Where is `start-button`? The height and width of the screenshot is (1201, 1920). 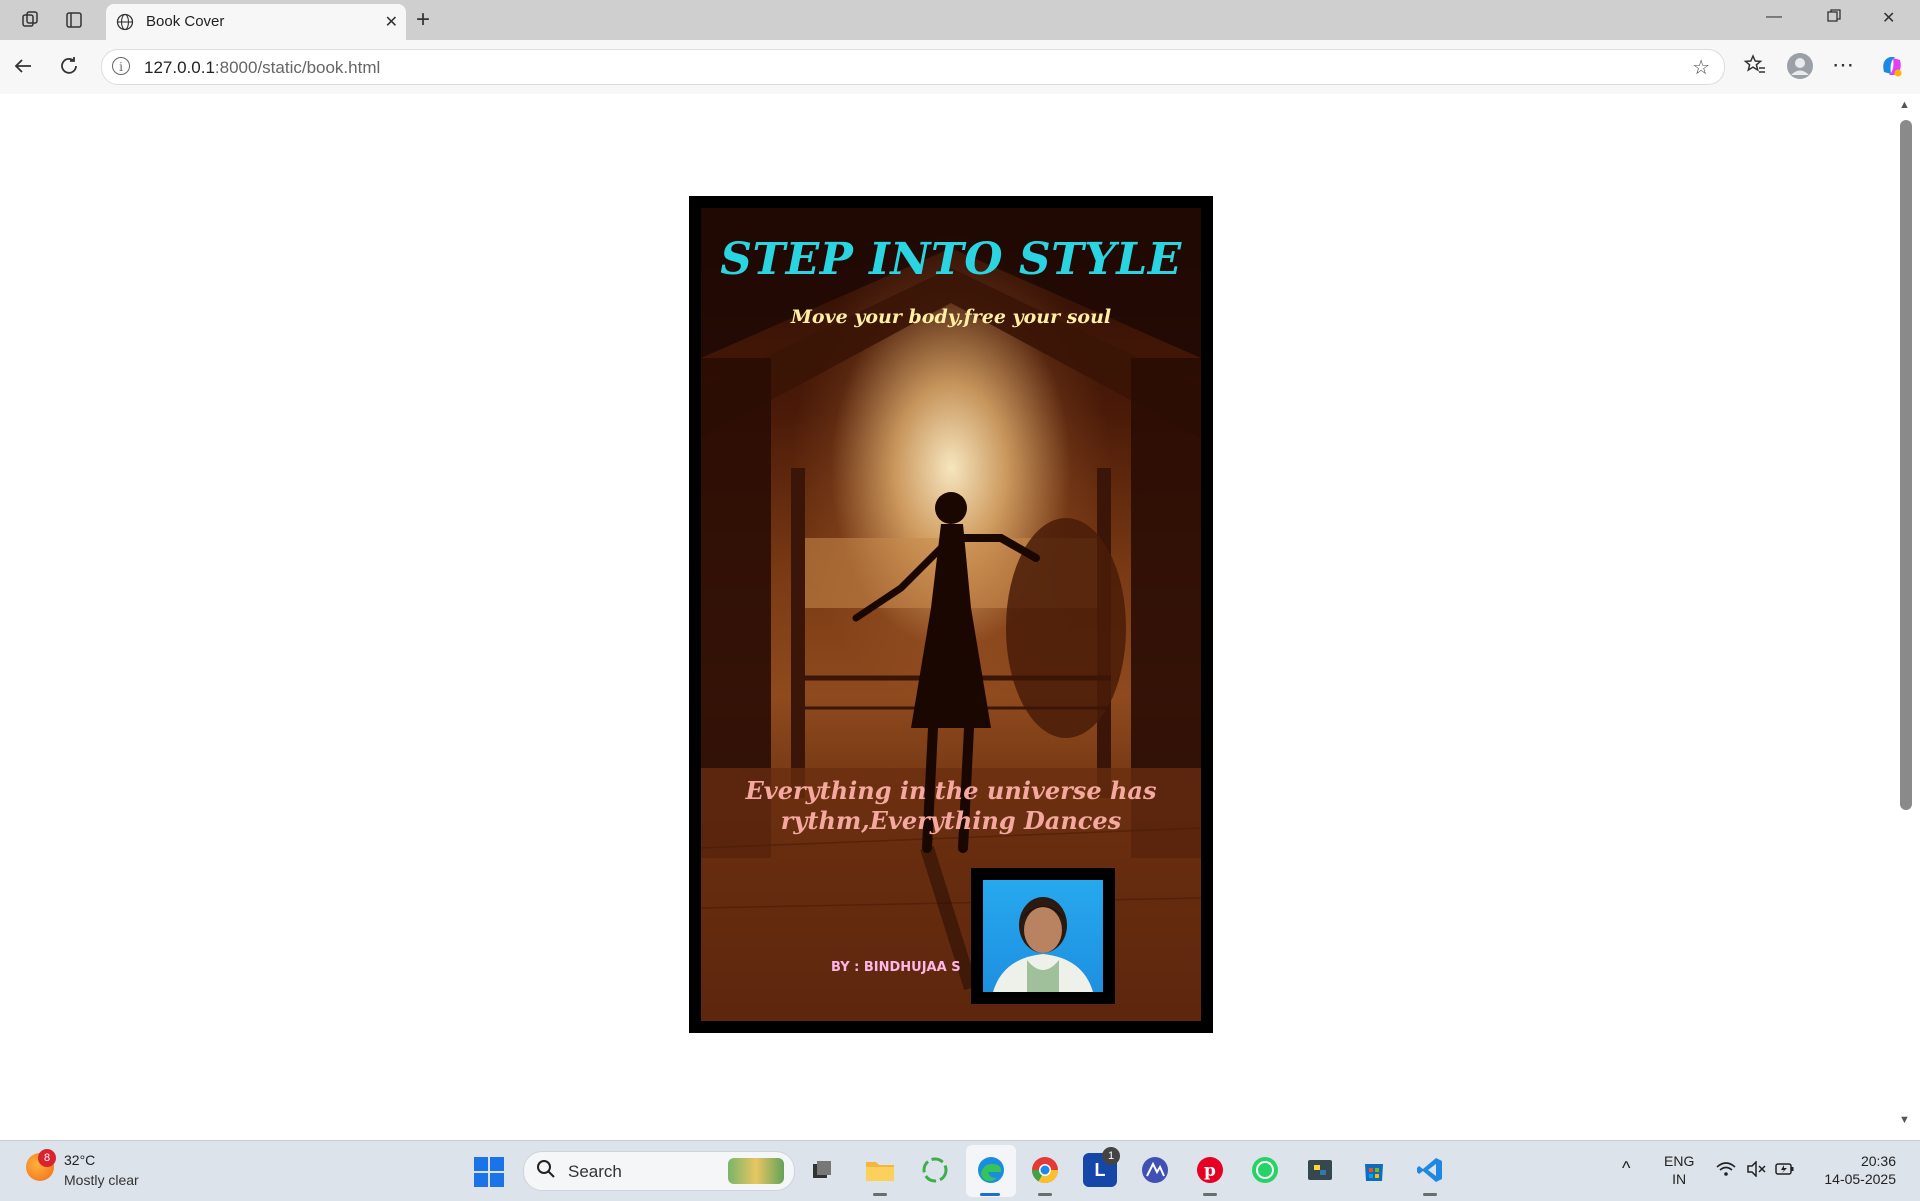 start-button is located at coordinates (489, 1172).